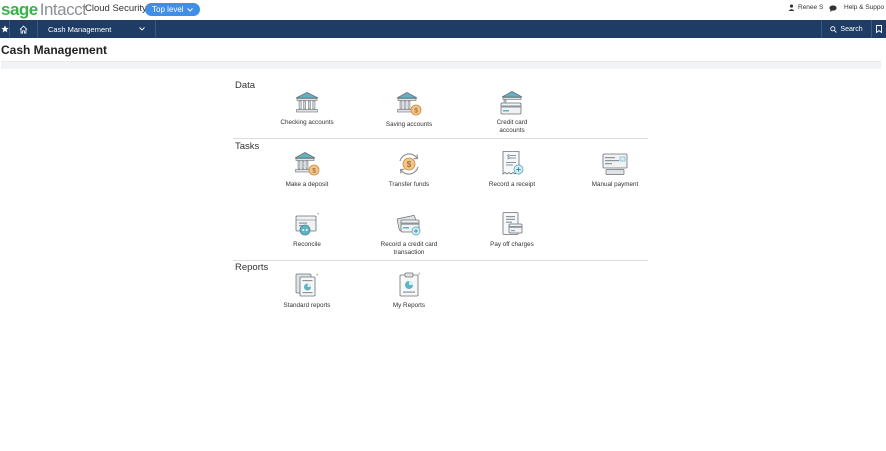 This screenshot has width=886, height=451. I want to click on tile-record-a-receipt: $ Record a receipt, so click(512, 169).